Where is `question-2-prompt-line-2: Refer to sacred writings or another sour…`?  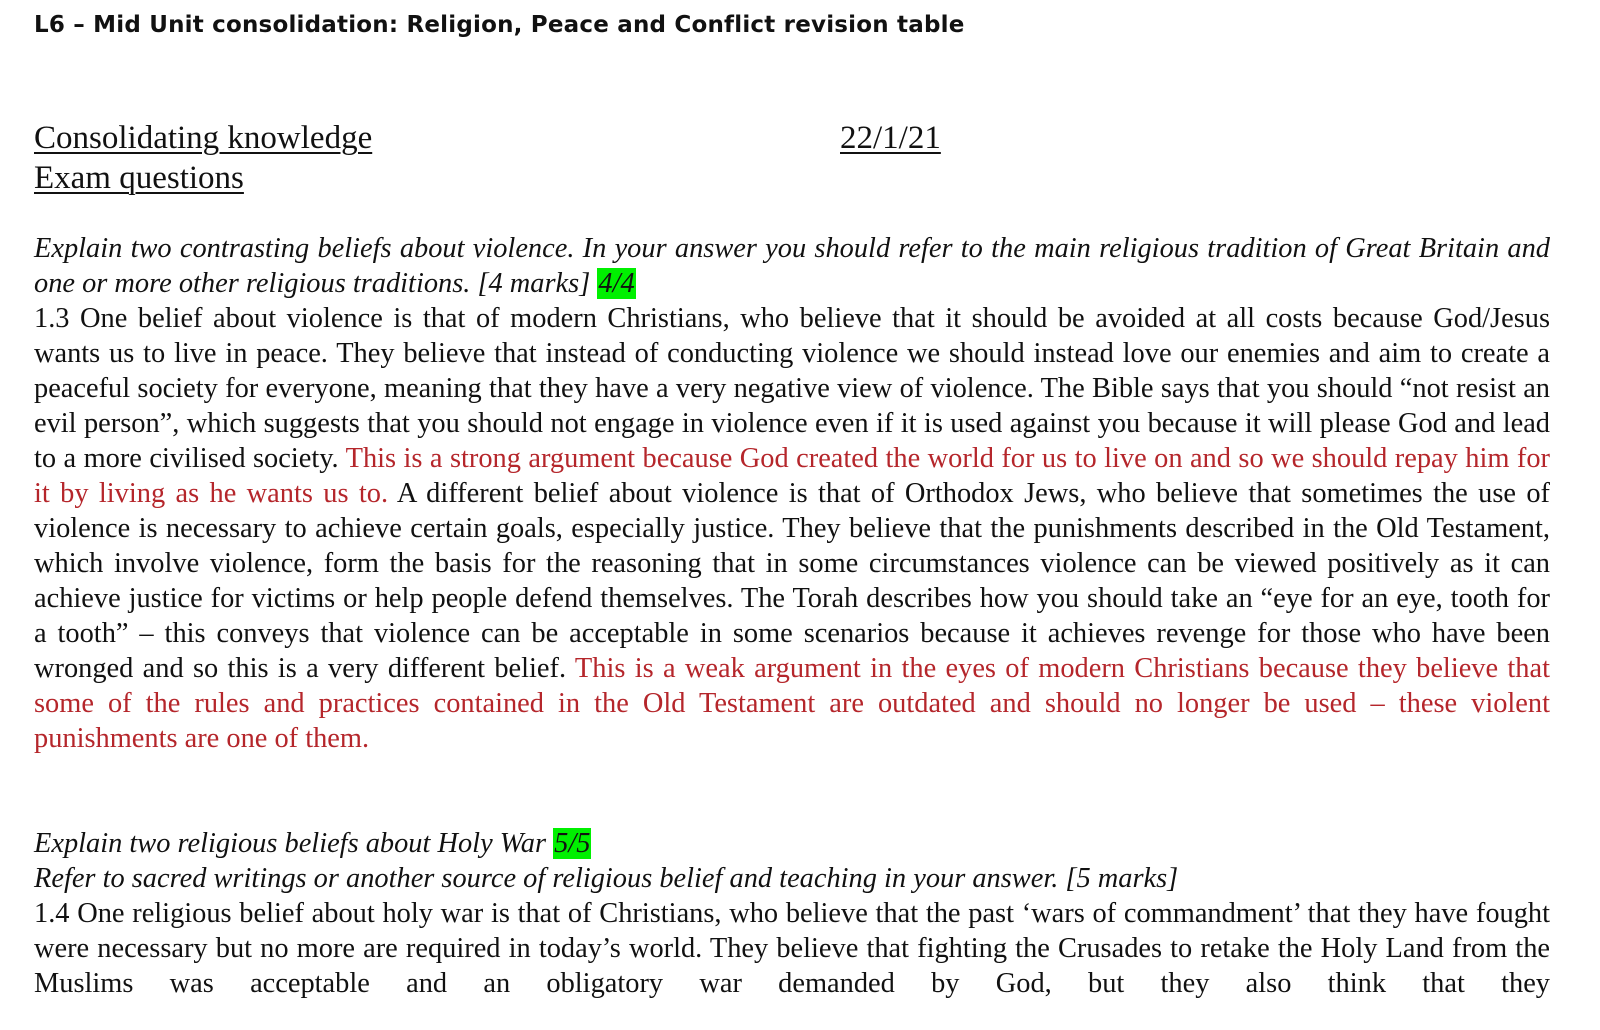 question-2-prompt-line-2: Refer to sacred writings or another sour… is located at coordinates (606, 878).